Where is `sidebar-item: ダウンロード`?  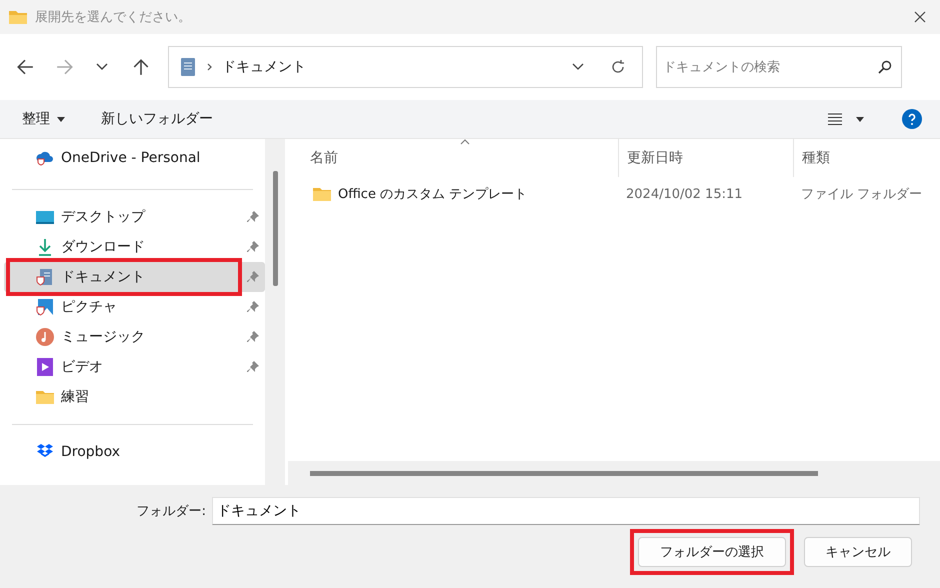
sidebar-item: ダウンロード is located at coordinates (134, 247).